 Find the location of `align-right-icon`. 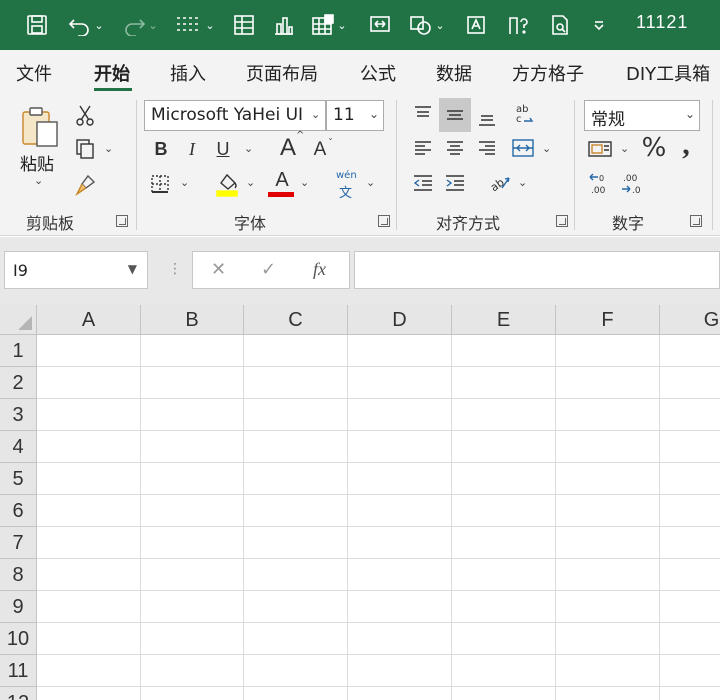

align-right-icon is located at coordinates (487, 148).